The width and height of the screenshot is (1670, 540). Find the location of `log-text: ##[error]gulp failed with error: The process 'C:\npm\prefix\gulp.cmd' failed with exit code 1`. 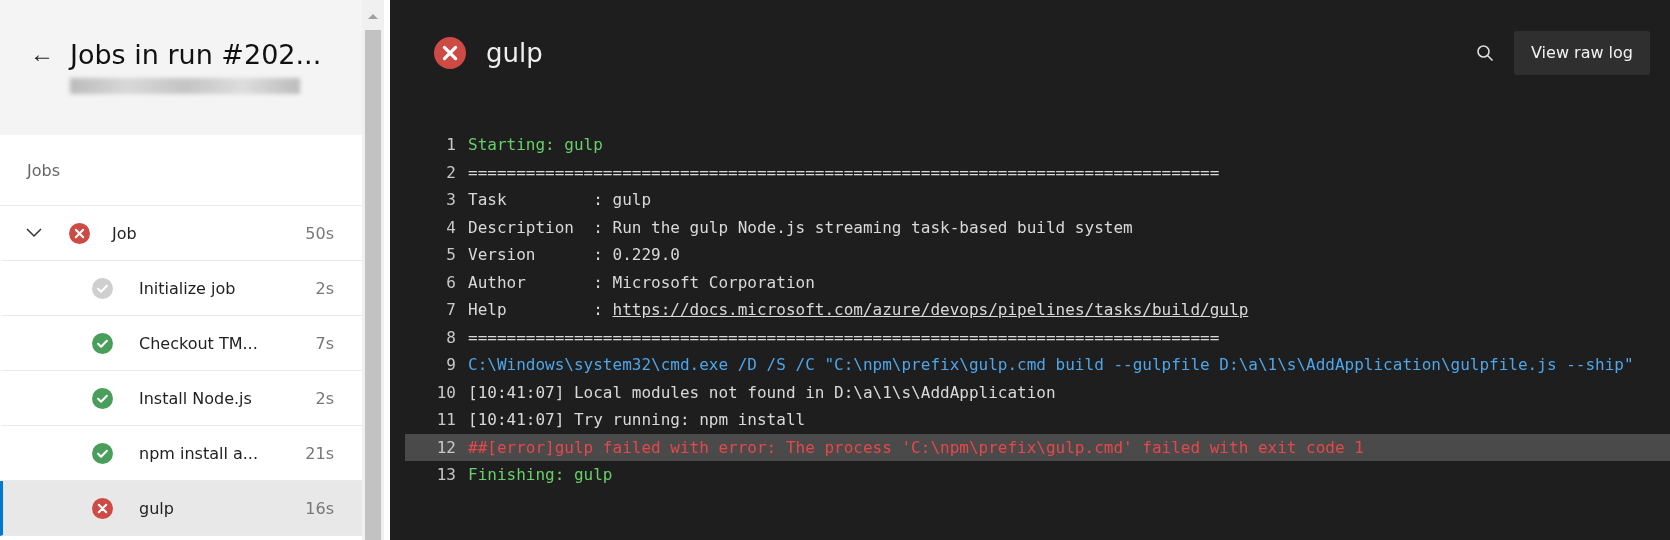

log-text: ##[error]gulp failed with error: The process 'C:\npm\prefix\gulp.cmd' failed with exit code 1 is located at coordinates (916, 447).